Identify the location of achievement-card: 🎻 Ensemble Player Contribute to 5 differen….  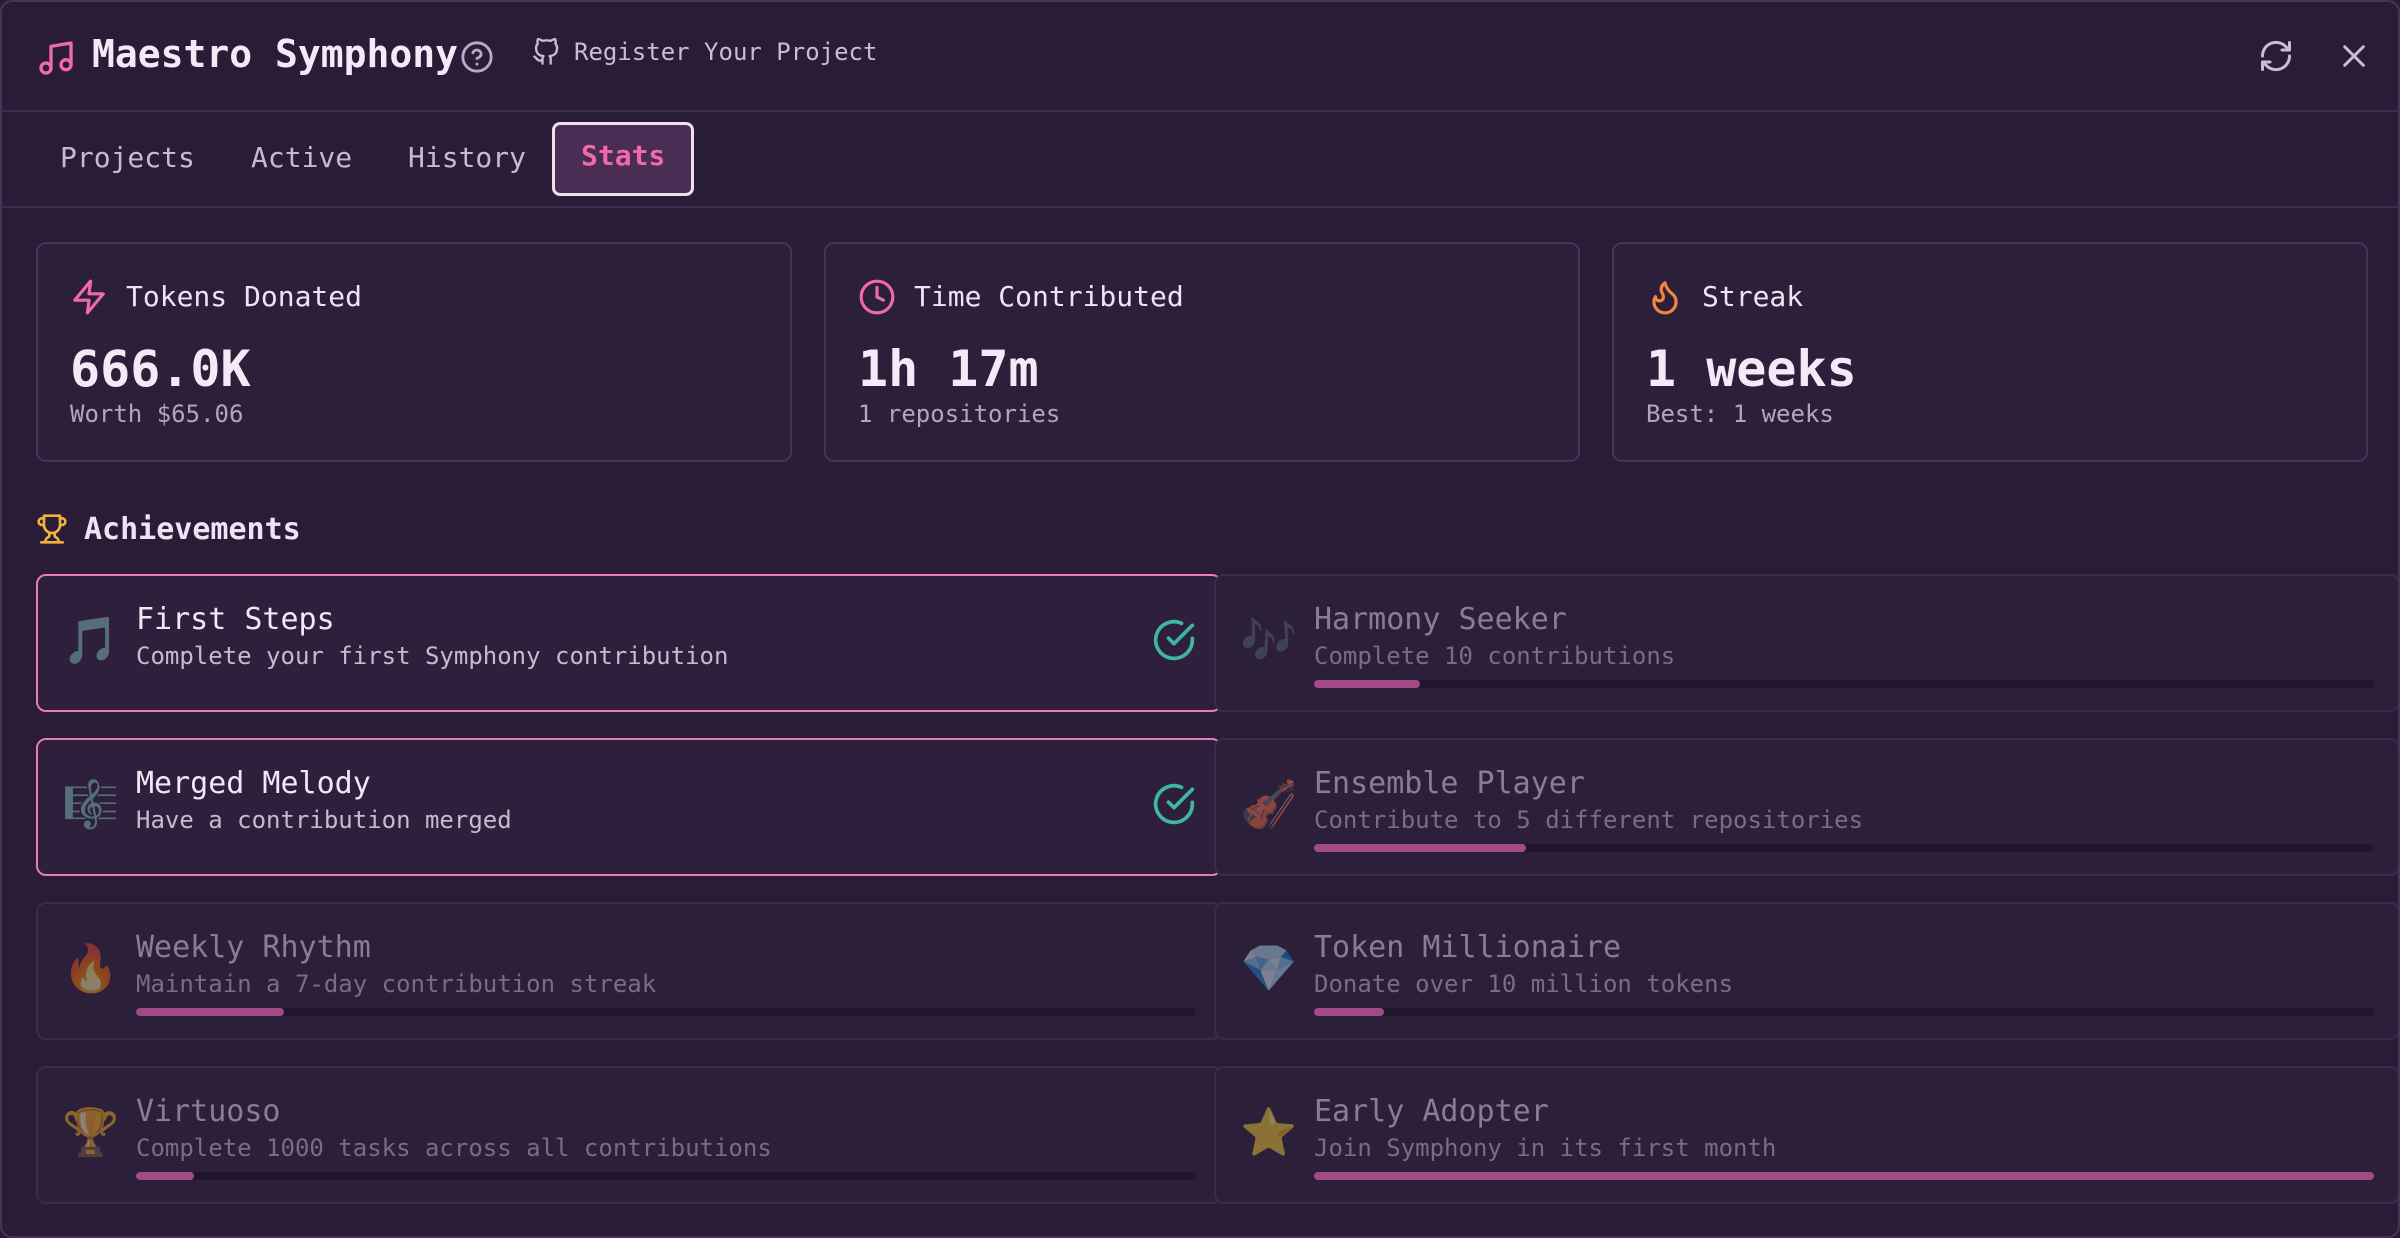
(1806, 807).